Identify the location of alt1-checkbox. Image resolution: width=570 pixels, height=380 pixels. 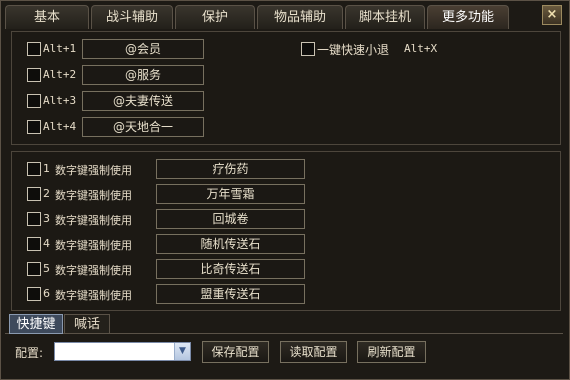
(34, 49).